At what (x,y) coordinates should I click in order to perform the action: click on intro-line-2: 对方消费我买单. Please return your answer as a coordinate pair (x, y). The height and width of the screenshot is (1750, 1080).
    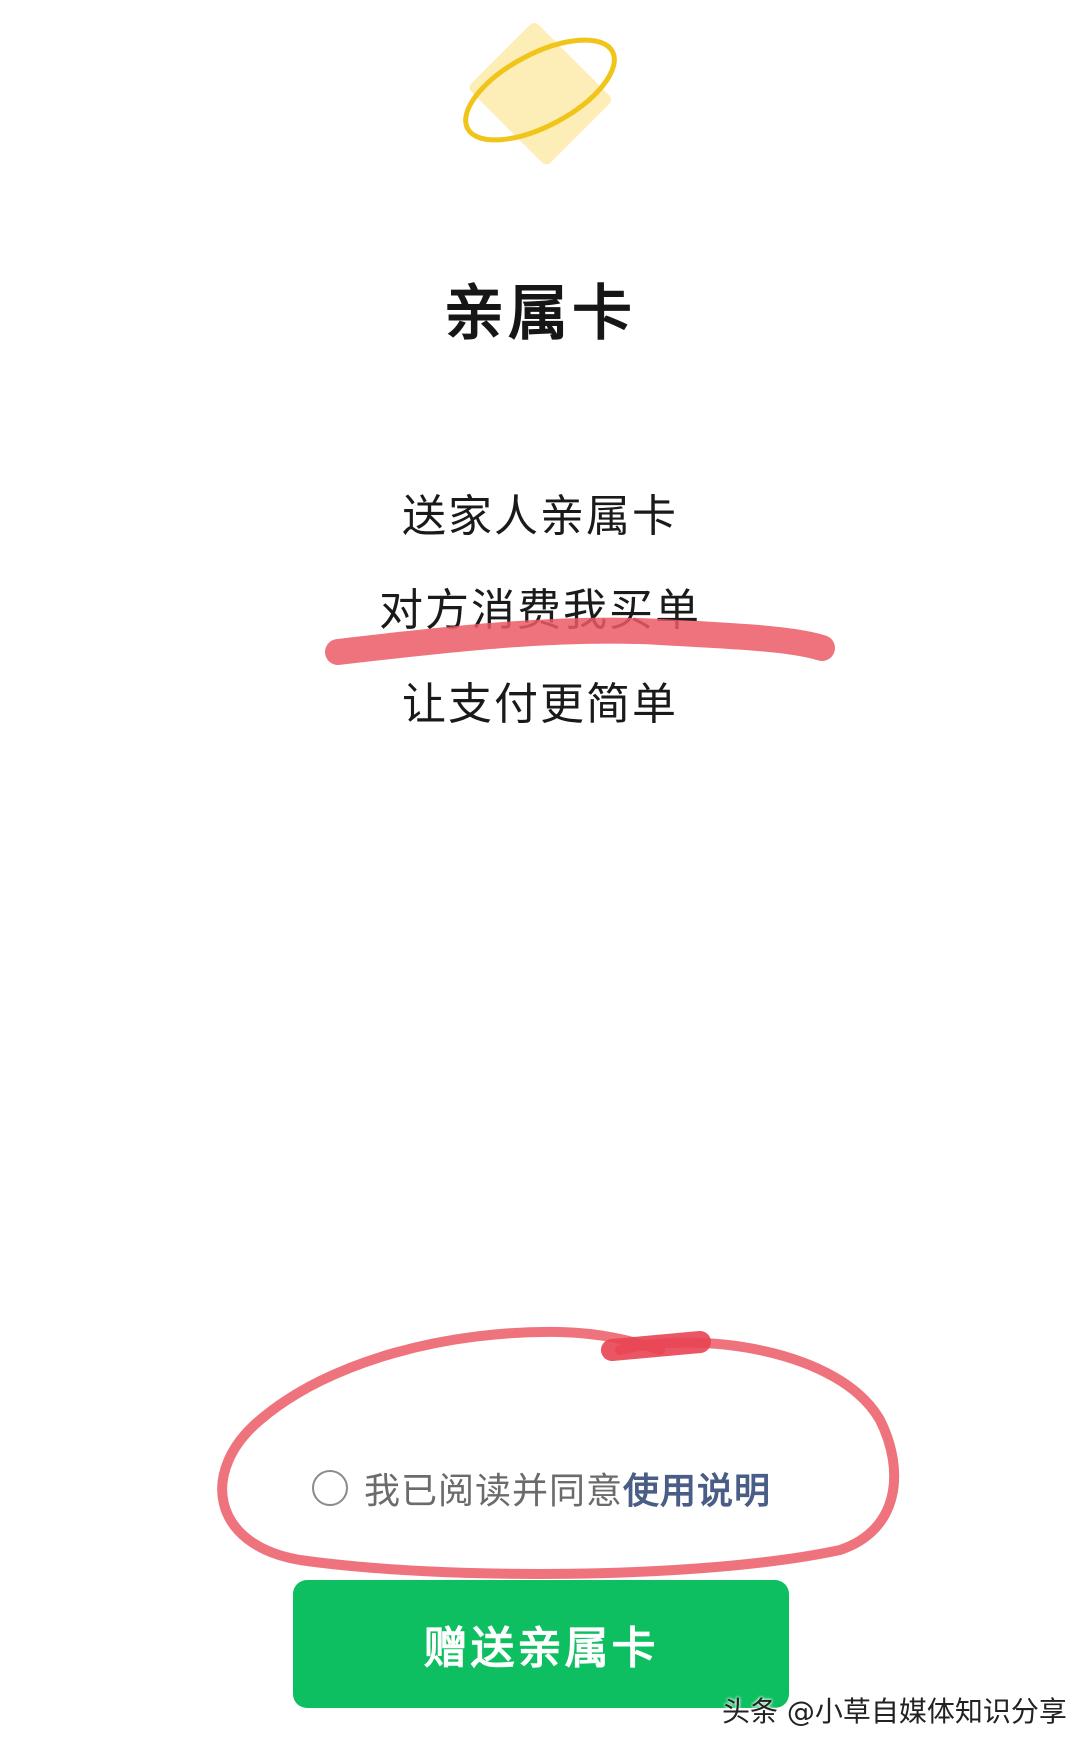
    Looking at the image, I should click on (540, 610).